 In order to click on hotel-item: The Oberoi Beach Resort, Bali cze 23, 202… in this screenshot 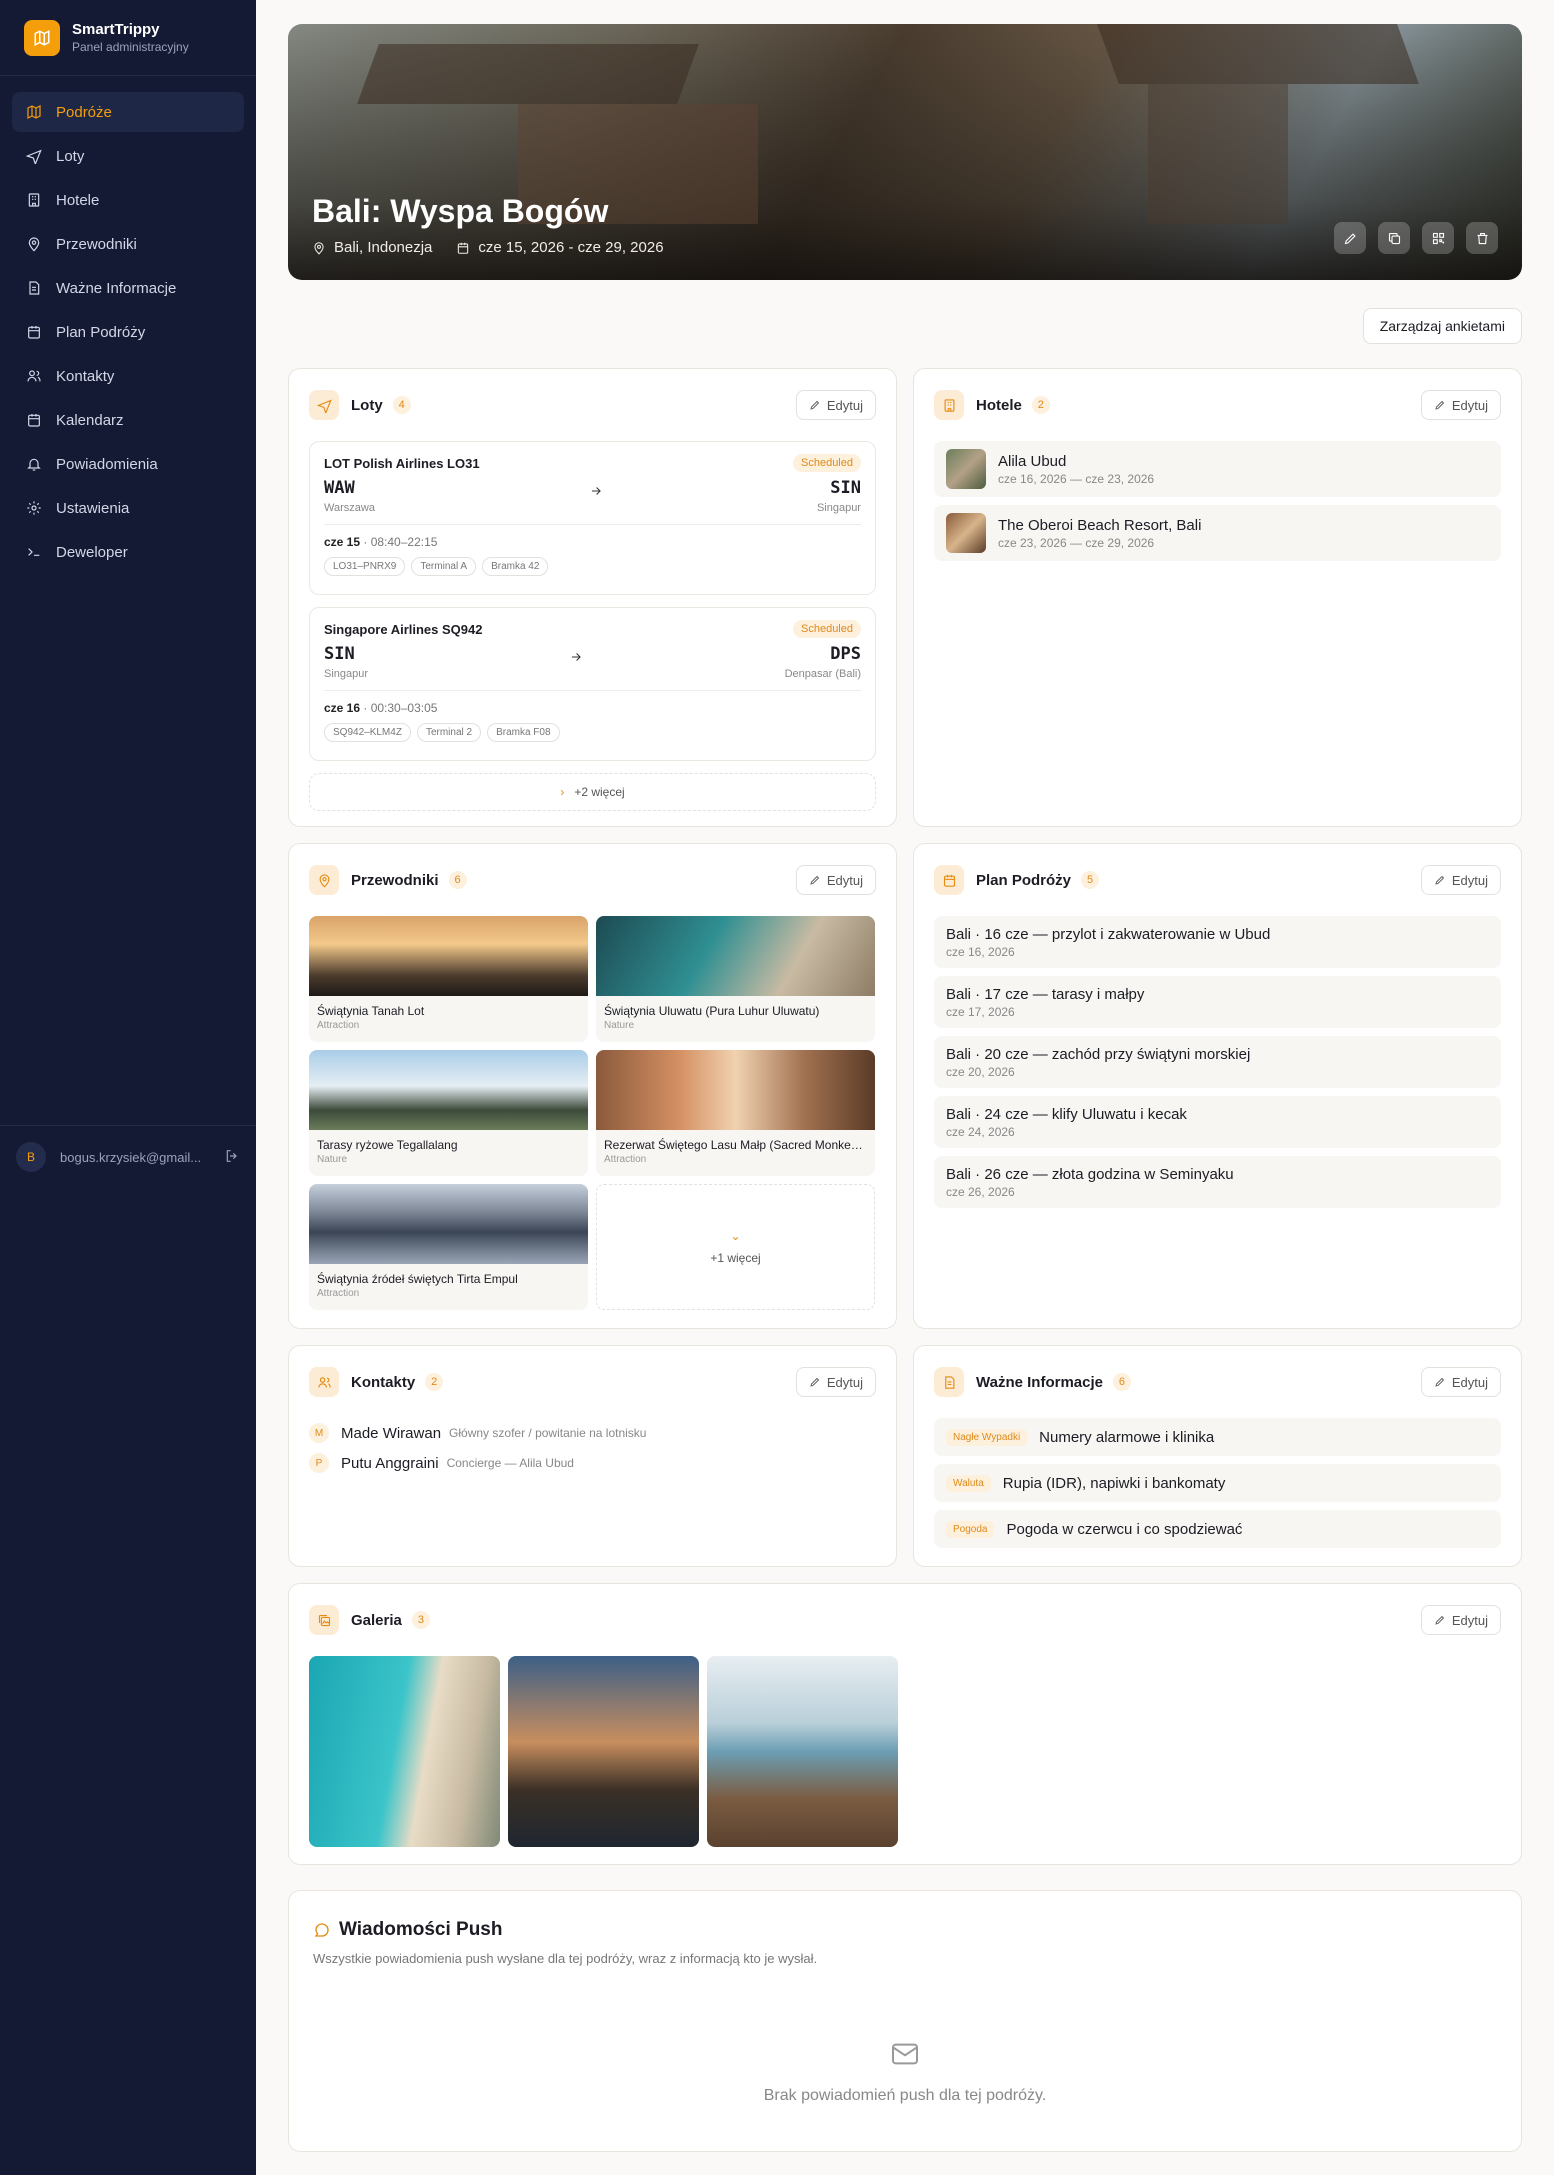, I will do `click(1217, 533)`.